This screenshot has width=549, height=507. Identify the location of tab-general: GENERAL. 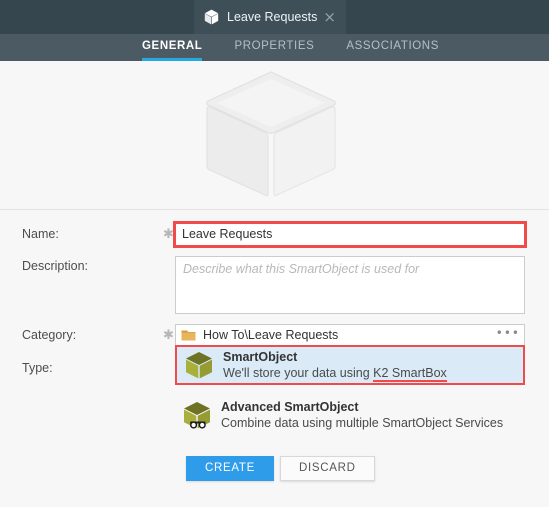
(172, 47).